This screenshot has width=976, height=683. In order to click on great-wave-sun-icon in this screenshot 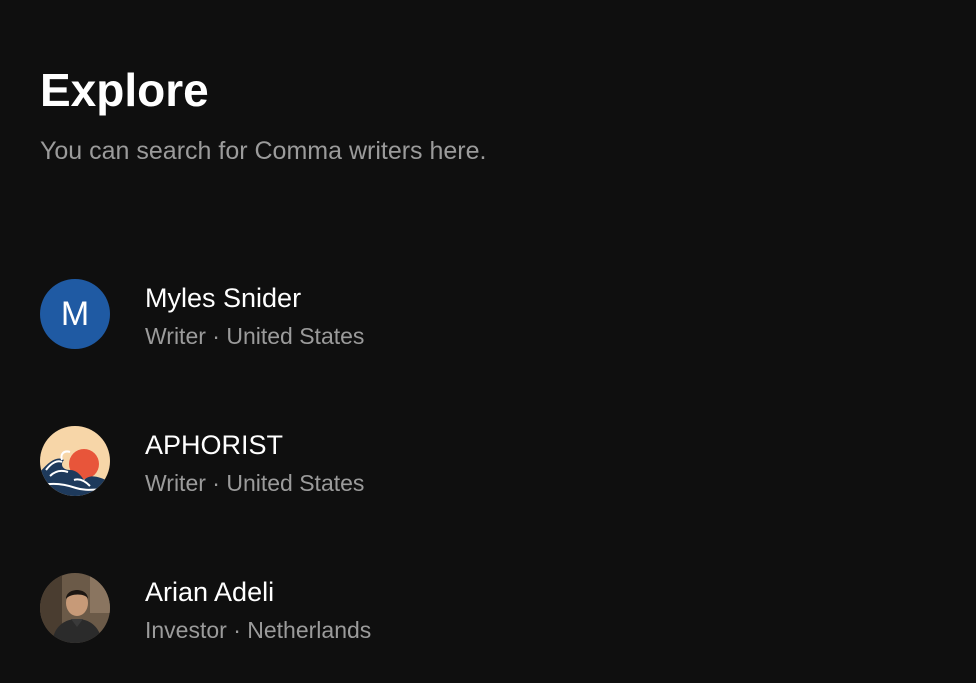, I will do `click(75, 461)`.